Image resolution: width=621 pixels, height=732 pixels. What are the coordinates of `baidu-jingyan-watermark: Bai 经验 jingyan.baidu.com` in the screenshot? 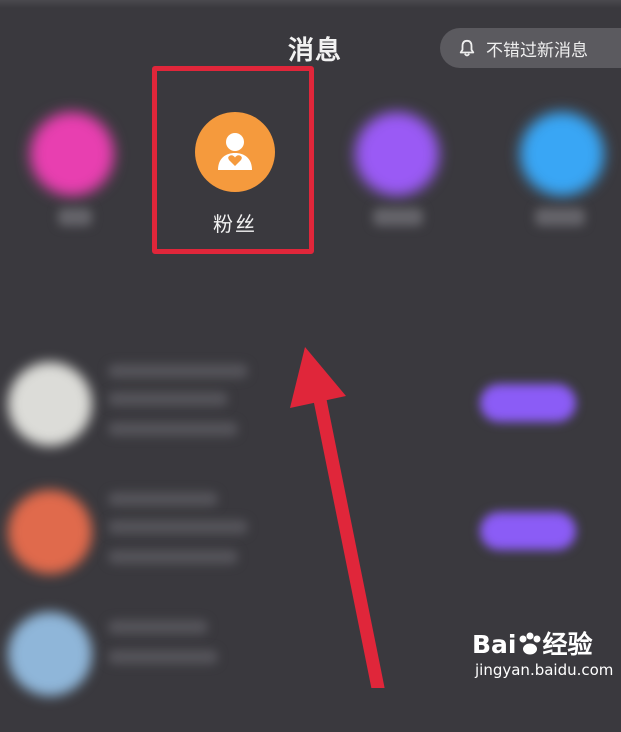 It's located at (546, 656).